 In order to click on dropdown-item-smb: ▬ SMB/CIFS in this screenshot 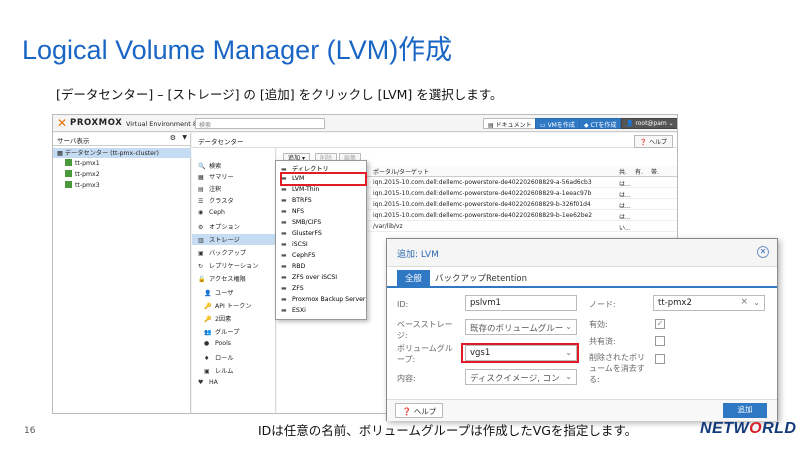, I will do `click(321, 223)`.